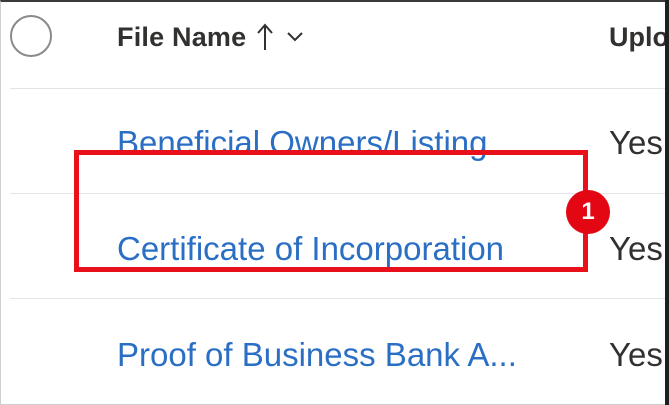 The width and height of the screenshot is (669, 405). Describe the element at coordinates (295, 37) in the screenshot. I see `chevron-down-icon` at that location.